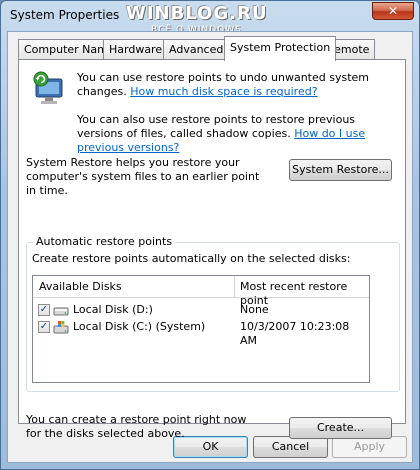 This screenshot has width=420, height=470. Describe the element at coordinates (104, 242) in the screenshot. I see `group-label: Automatic restore points` at that location.